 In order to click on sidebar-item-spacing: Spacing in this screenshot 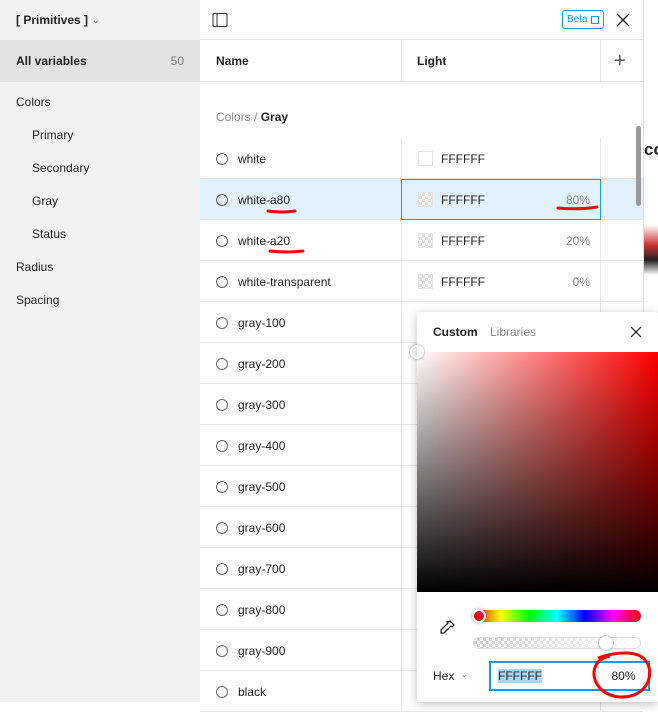, I will do `click(37, 299)`.